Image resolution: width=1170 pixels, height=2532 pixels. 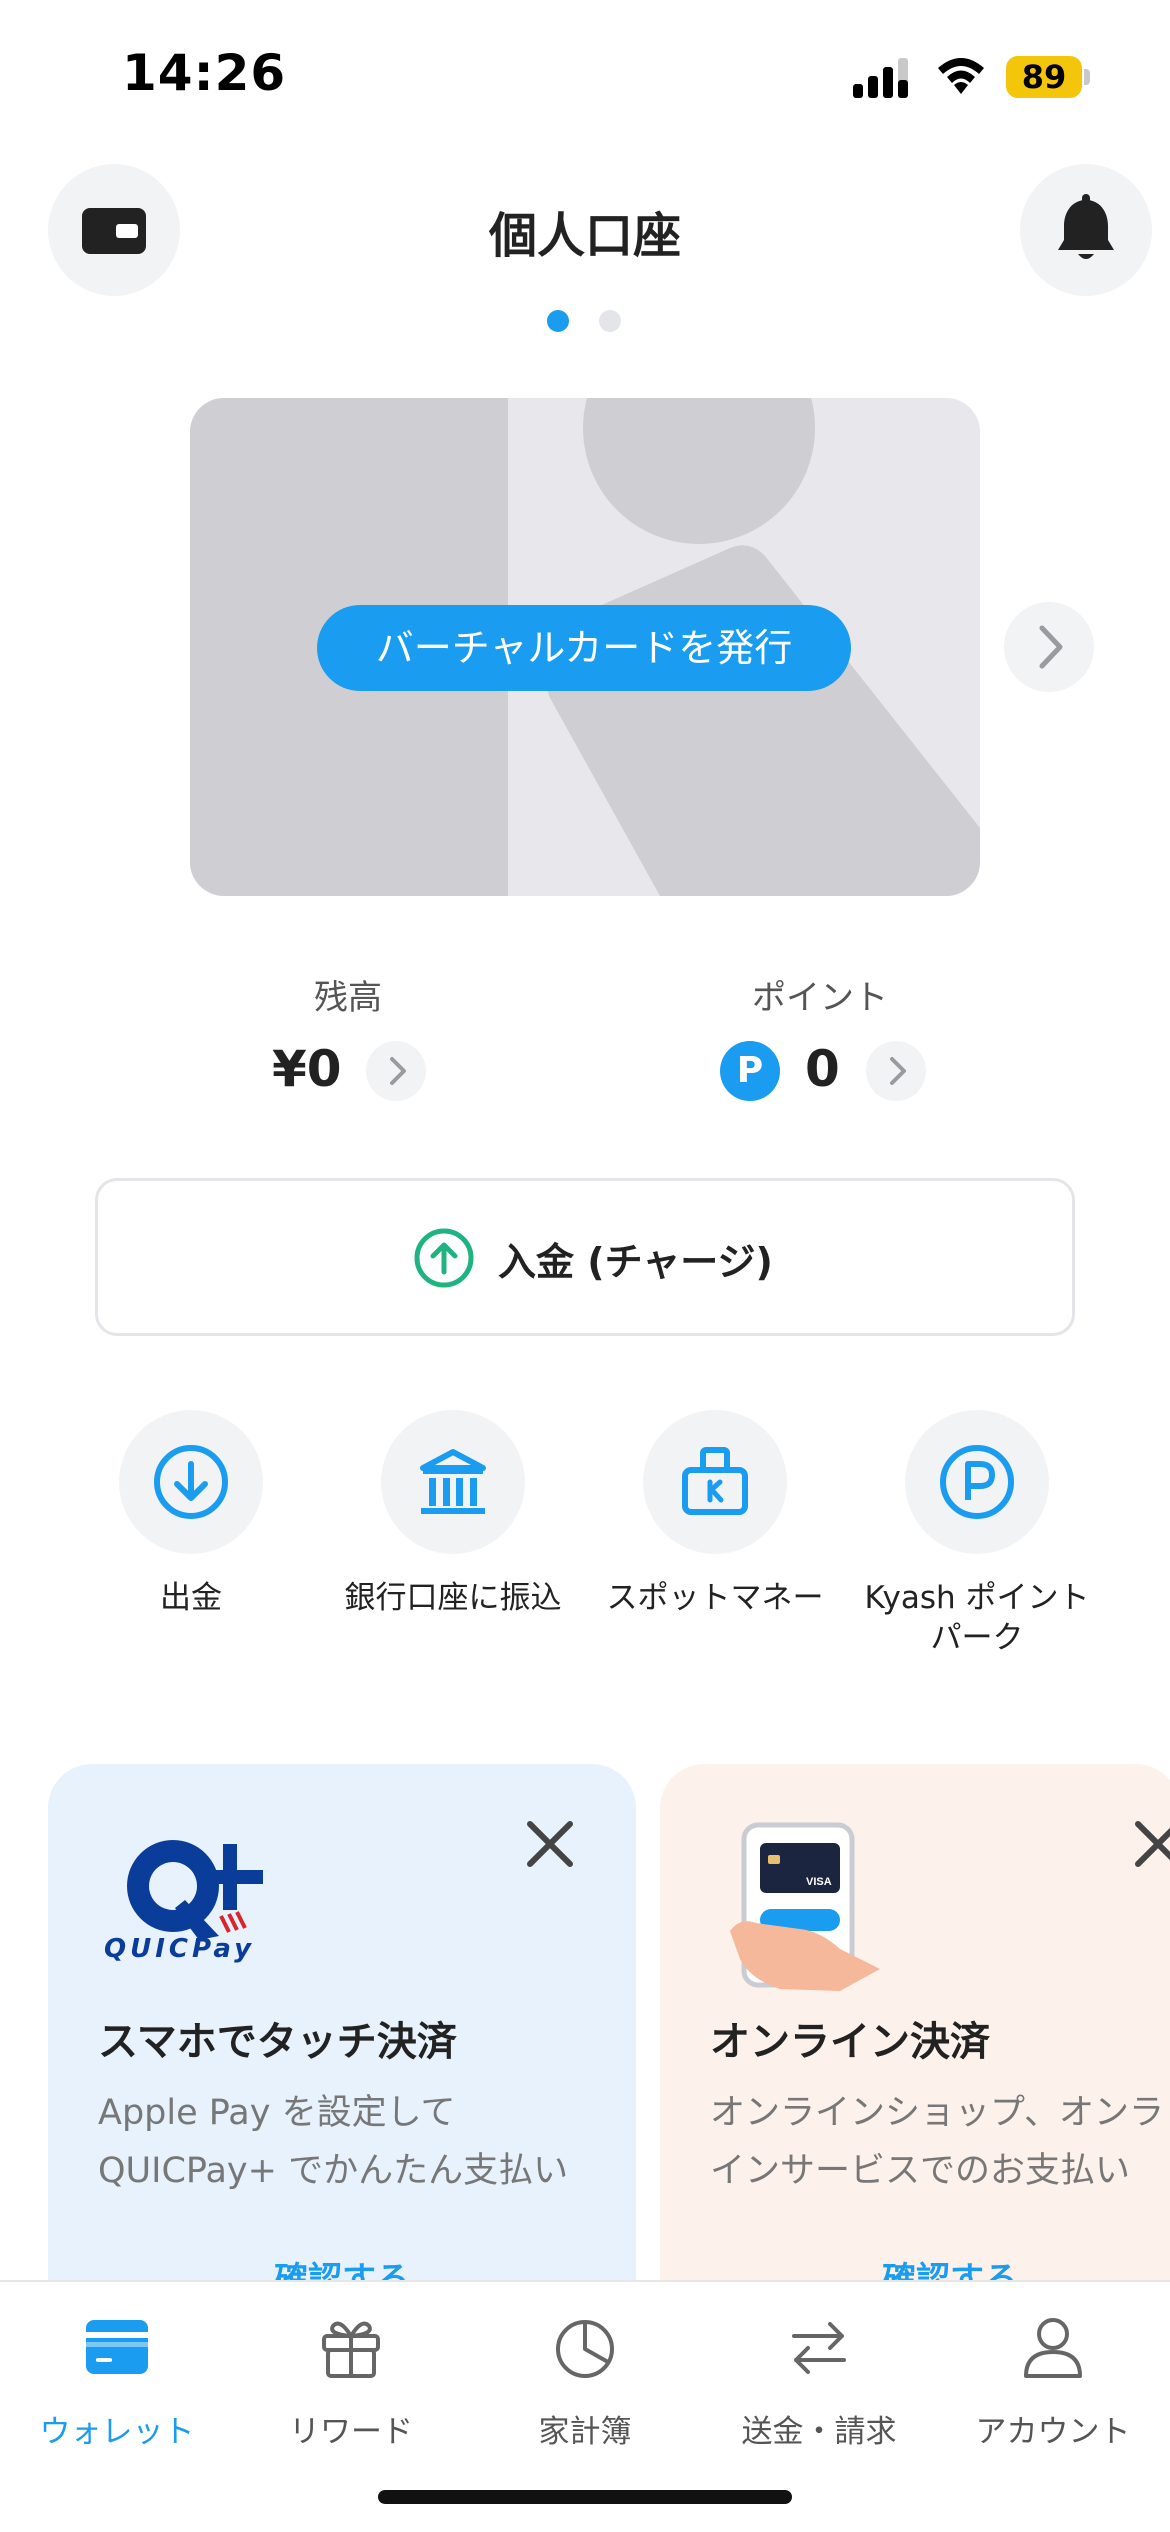 What do you see at coordinates (635, 1262) in the screenshot?
I see `deposit-label: 入金 (チャージ)` at bounding box center [635, 1262].